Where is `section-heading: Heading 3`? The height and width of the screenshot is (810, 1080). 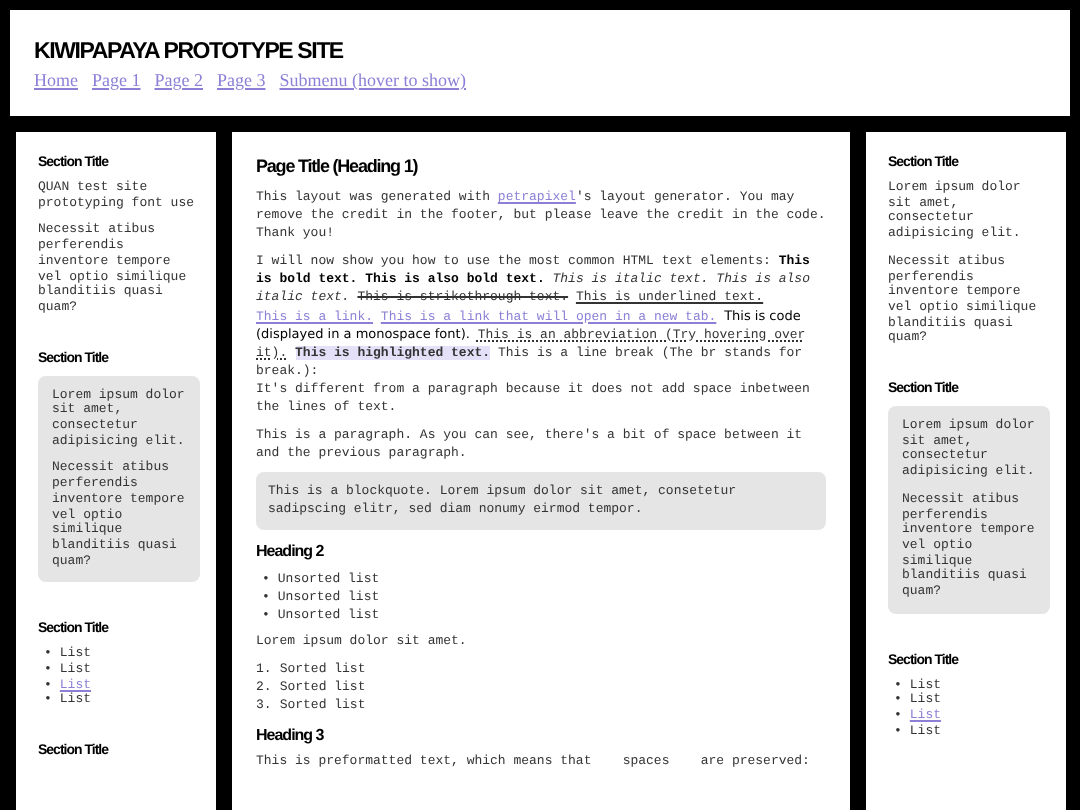
section-heading: Heading 3 is located at coordinates (291, 734).